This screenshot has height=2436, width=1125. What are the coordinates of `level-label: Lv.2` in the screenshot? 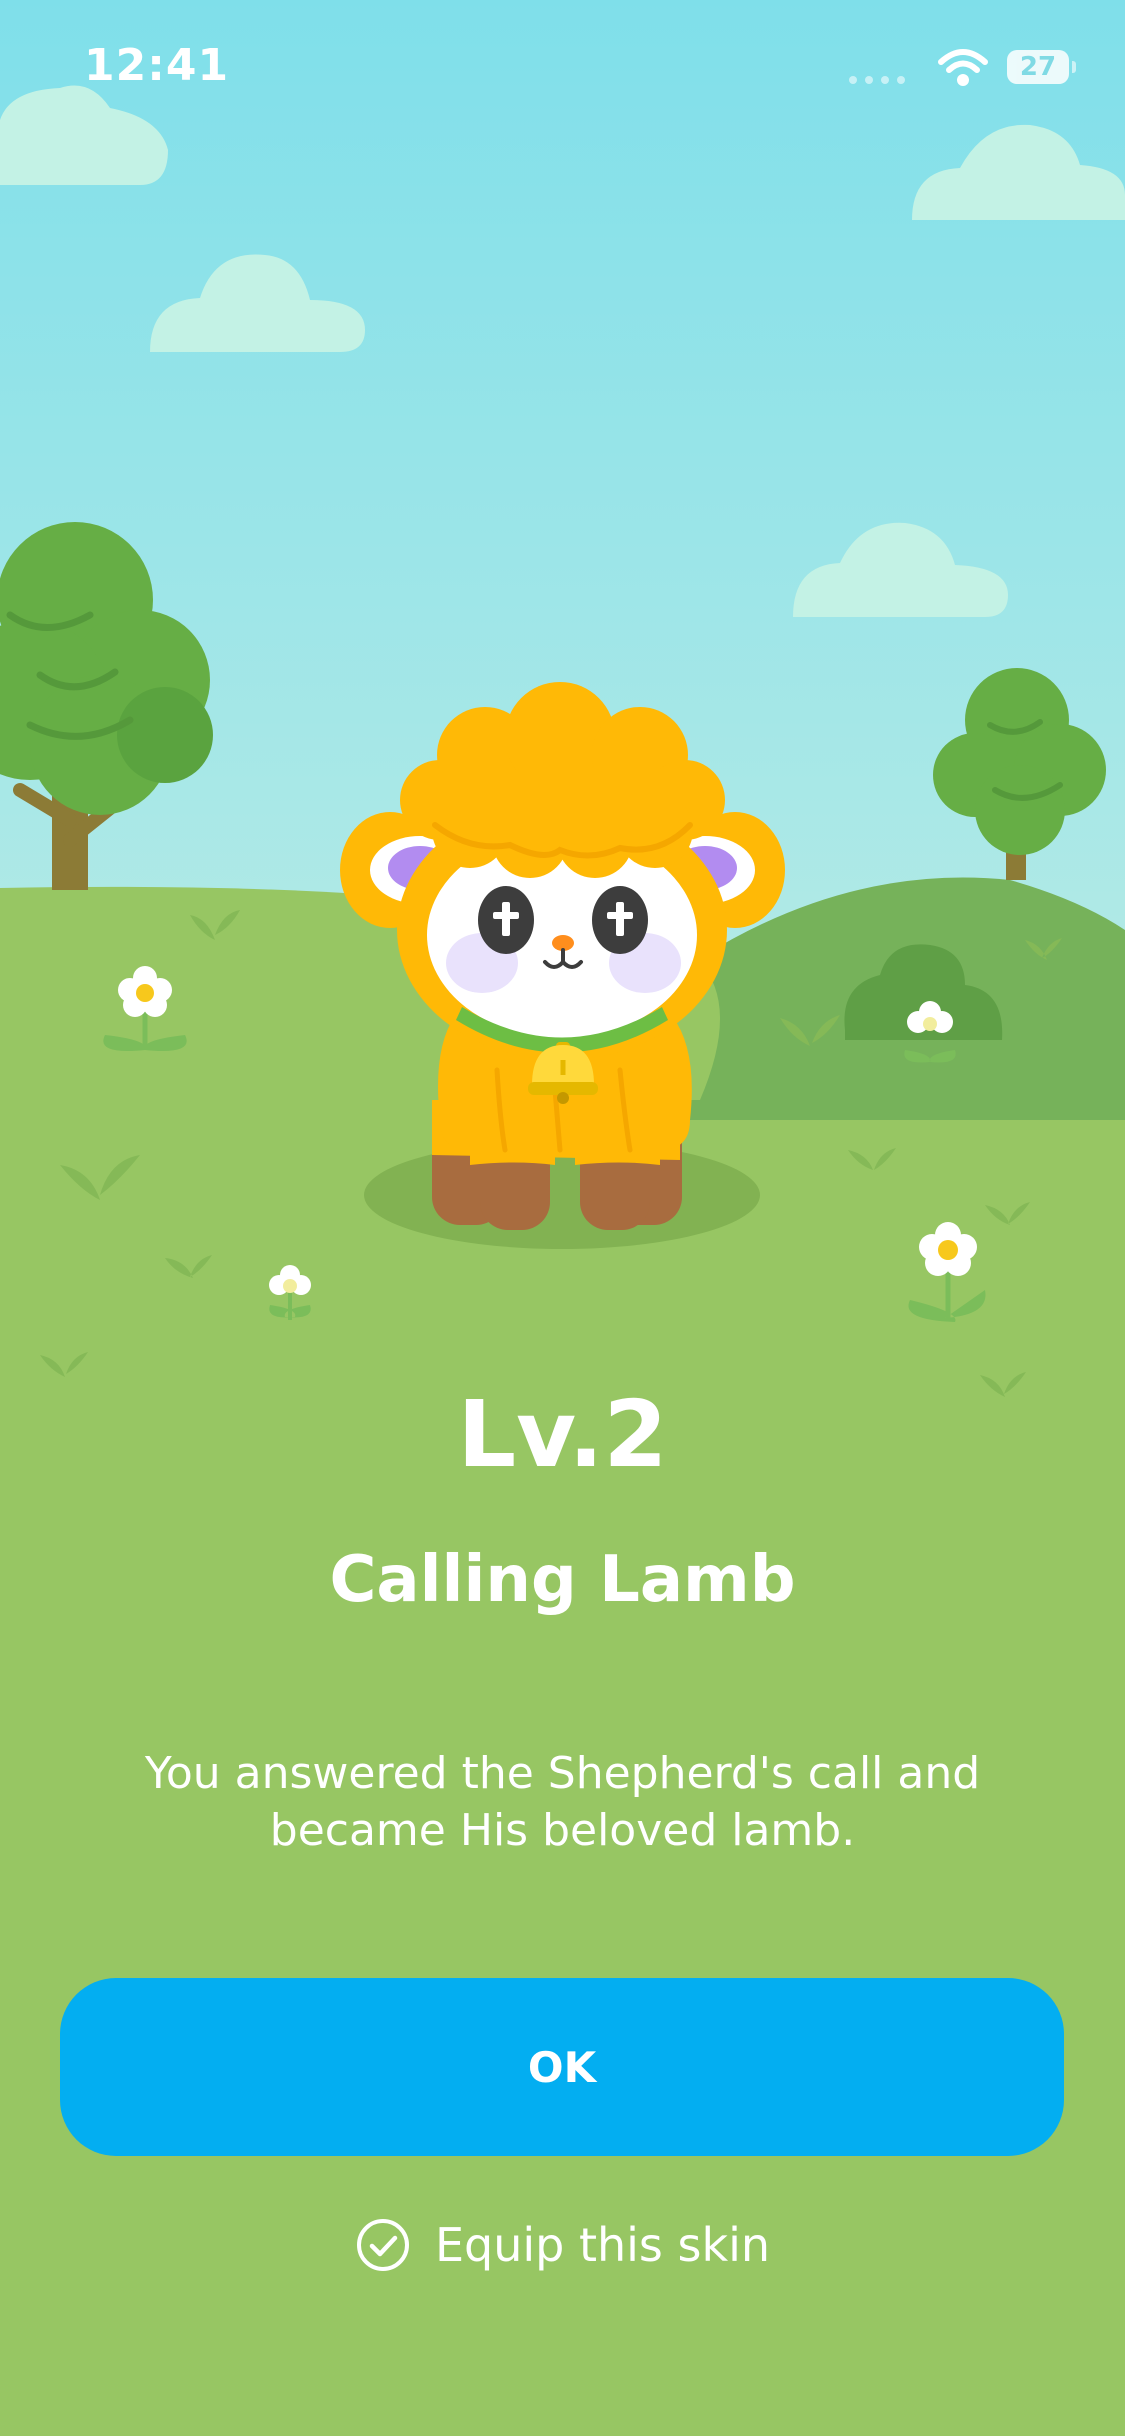 It's located at (562, 1434).